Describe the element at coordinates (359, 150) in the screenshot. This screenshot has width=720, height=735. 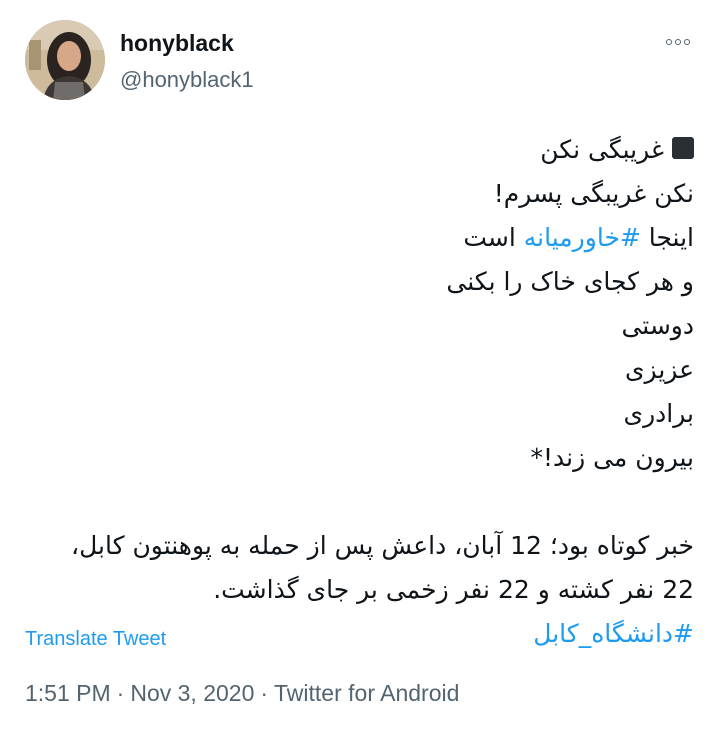
I see `tweet-line: غریبگی نکن` at that location.